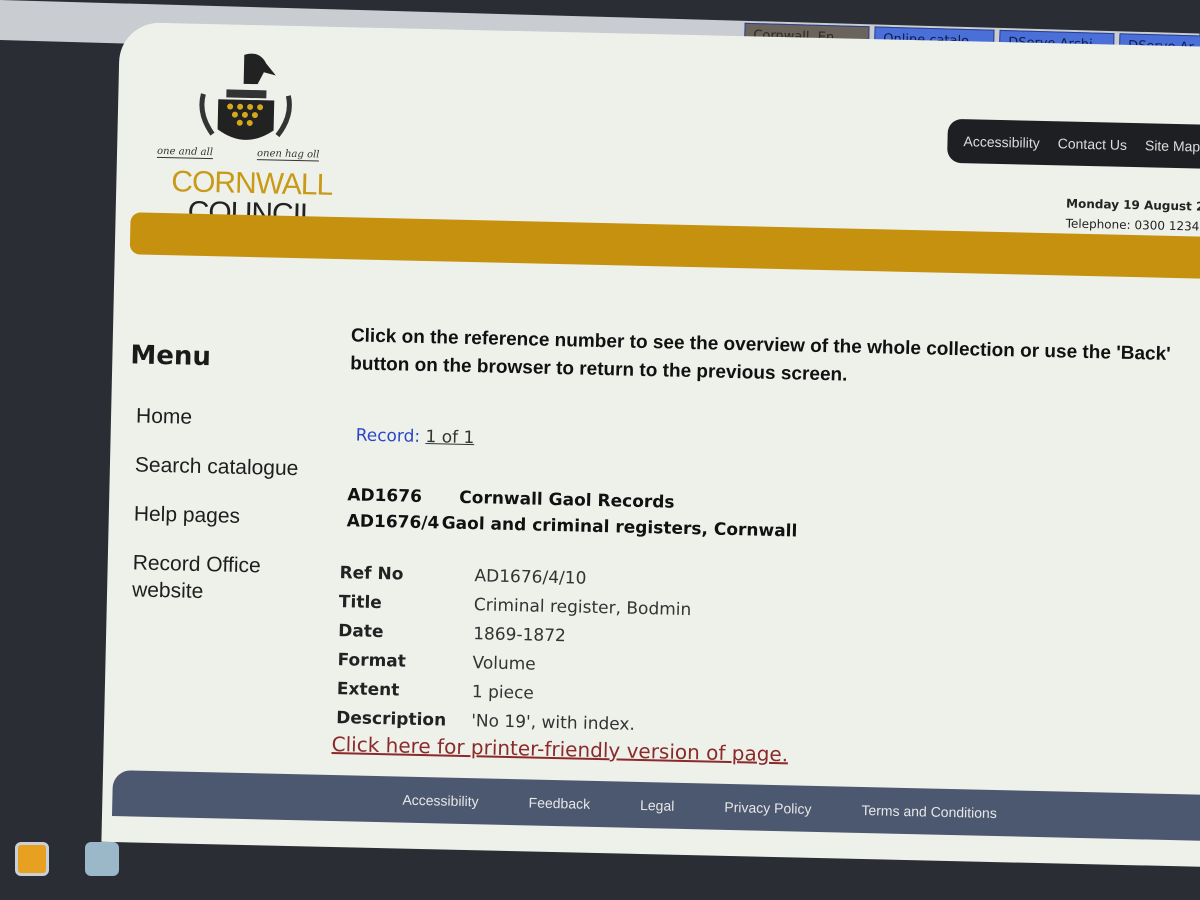 The width and height of the screenshot is (1200, 900). I want to click on ref-no-link: AD1676/4/10, so click(530, 577).